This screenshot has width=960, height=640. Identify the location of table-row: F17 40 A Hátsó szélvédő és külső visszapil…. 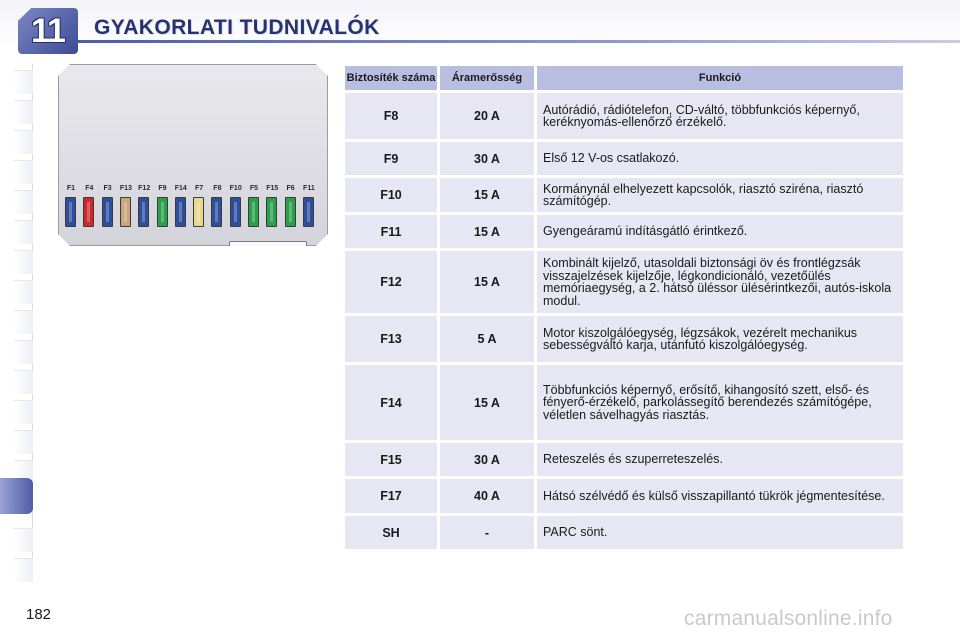
(624, 496).